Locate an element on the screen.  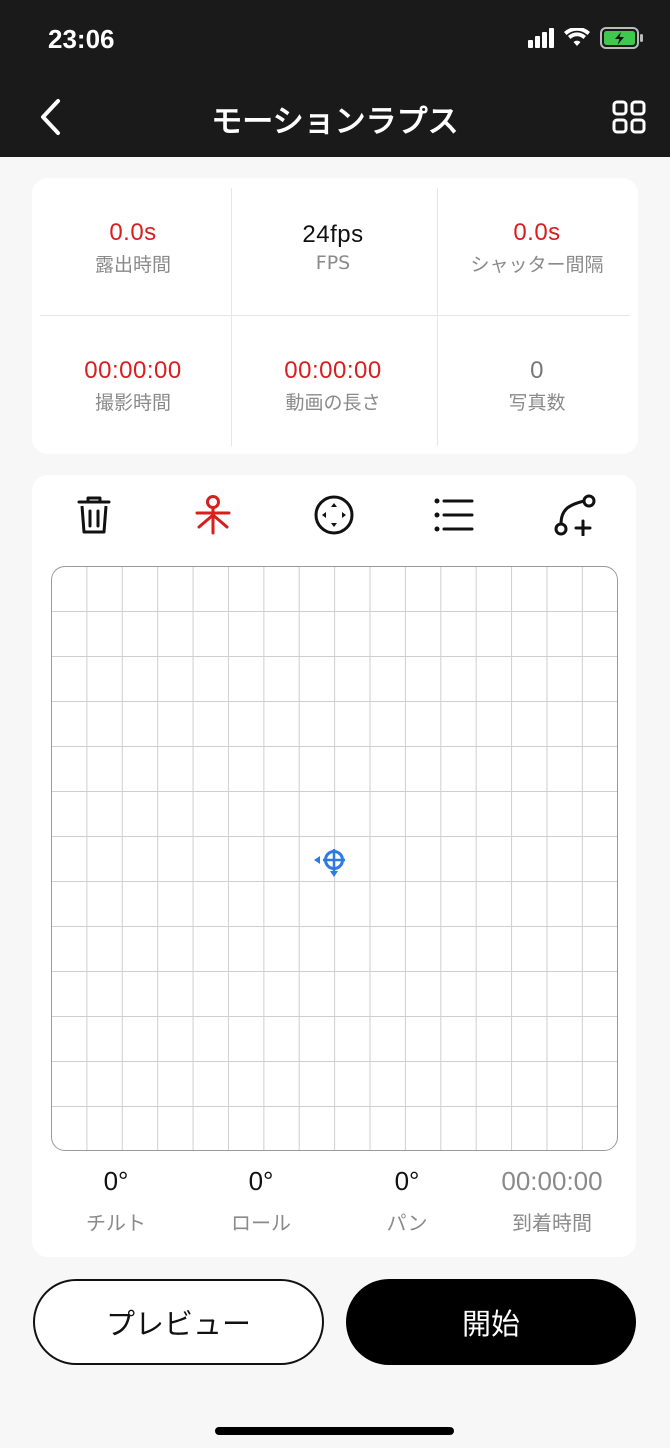
tripod-mode-button is located at coordinates (213, 517).